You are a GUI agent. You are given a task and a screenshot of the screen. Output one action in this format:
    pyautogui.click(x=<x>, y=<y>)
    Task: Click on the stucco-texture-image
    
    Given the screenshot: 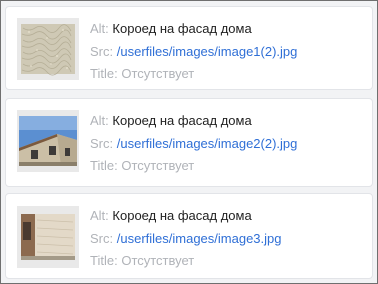 What is the action you would take?
    pyautogui.click(x=48, y=49)
    